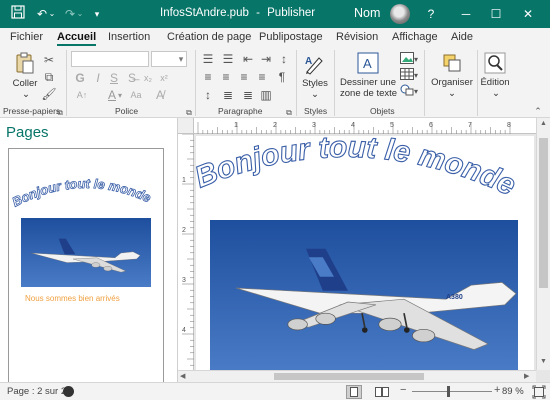  Describe the element at coordinates (18, 14) in the screenshot. I see `save-icon` at that location.